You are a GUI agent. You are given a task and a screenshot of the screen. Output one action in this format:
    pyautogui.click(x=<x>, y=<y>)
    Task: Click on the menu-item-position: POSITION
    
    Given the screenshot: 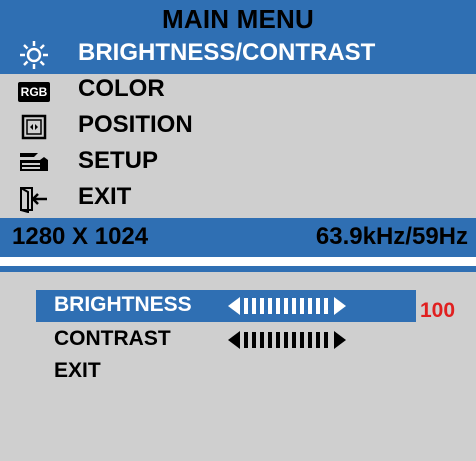 What is the action you would take?
    pyautogui.click(x=238, y=127)
    